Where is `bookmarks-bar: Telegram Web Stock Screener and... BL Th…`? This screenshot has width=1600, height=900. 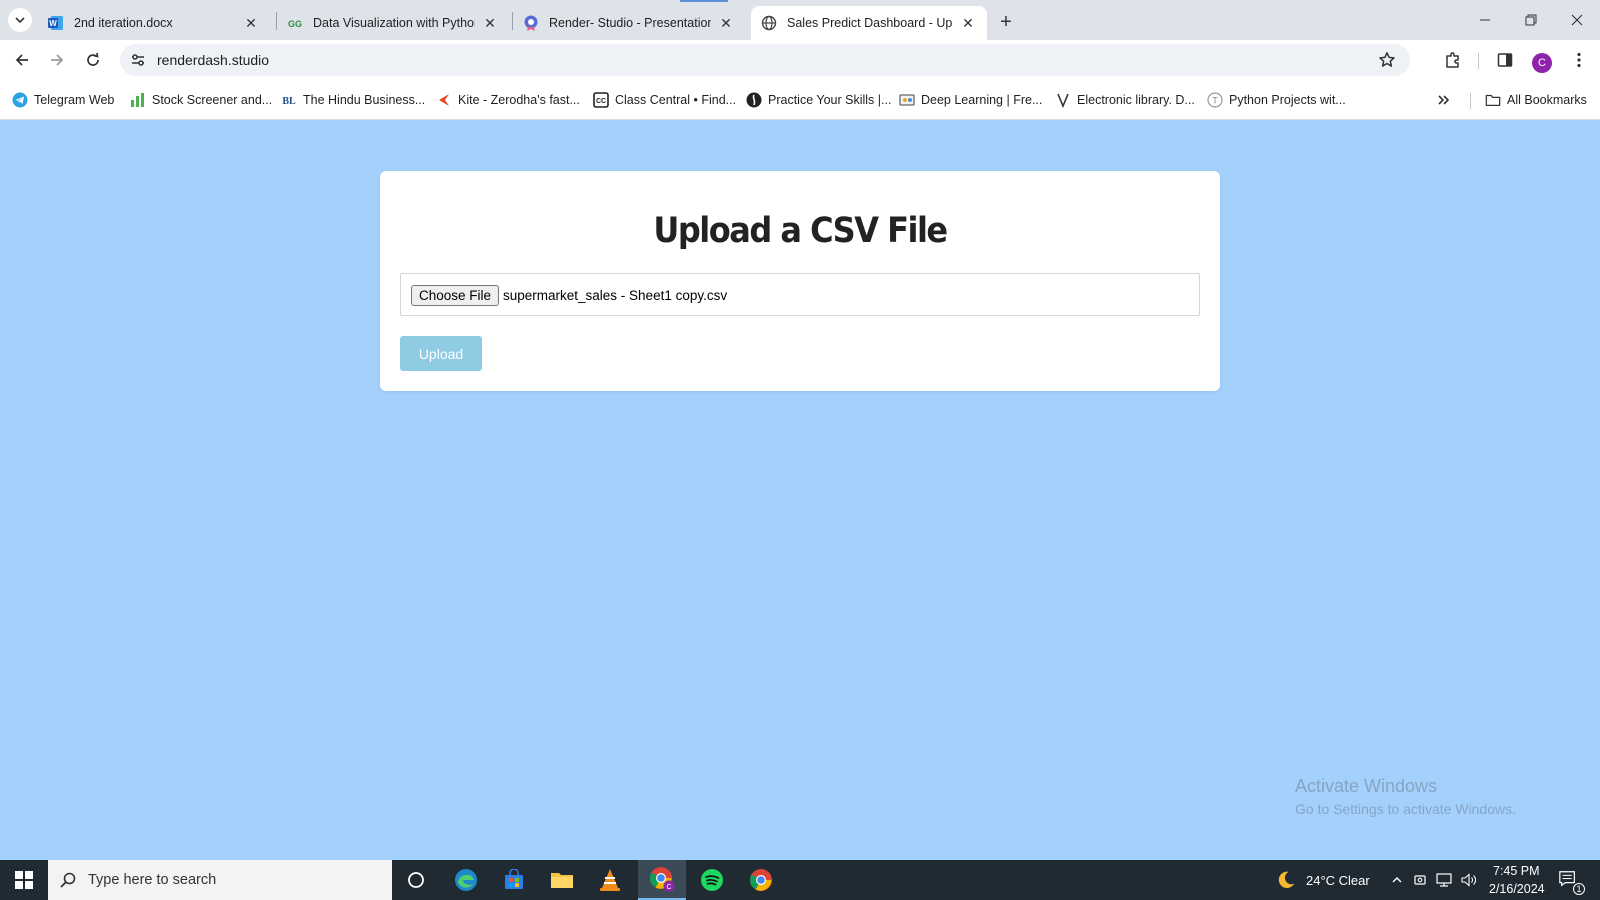
bookmarks-bar: Telegram Web Stock Screener and... BL Th… is located at coordinates (800, 100).